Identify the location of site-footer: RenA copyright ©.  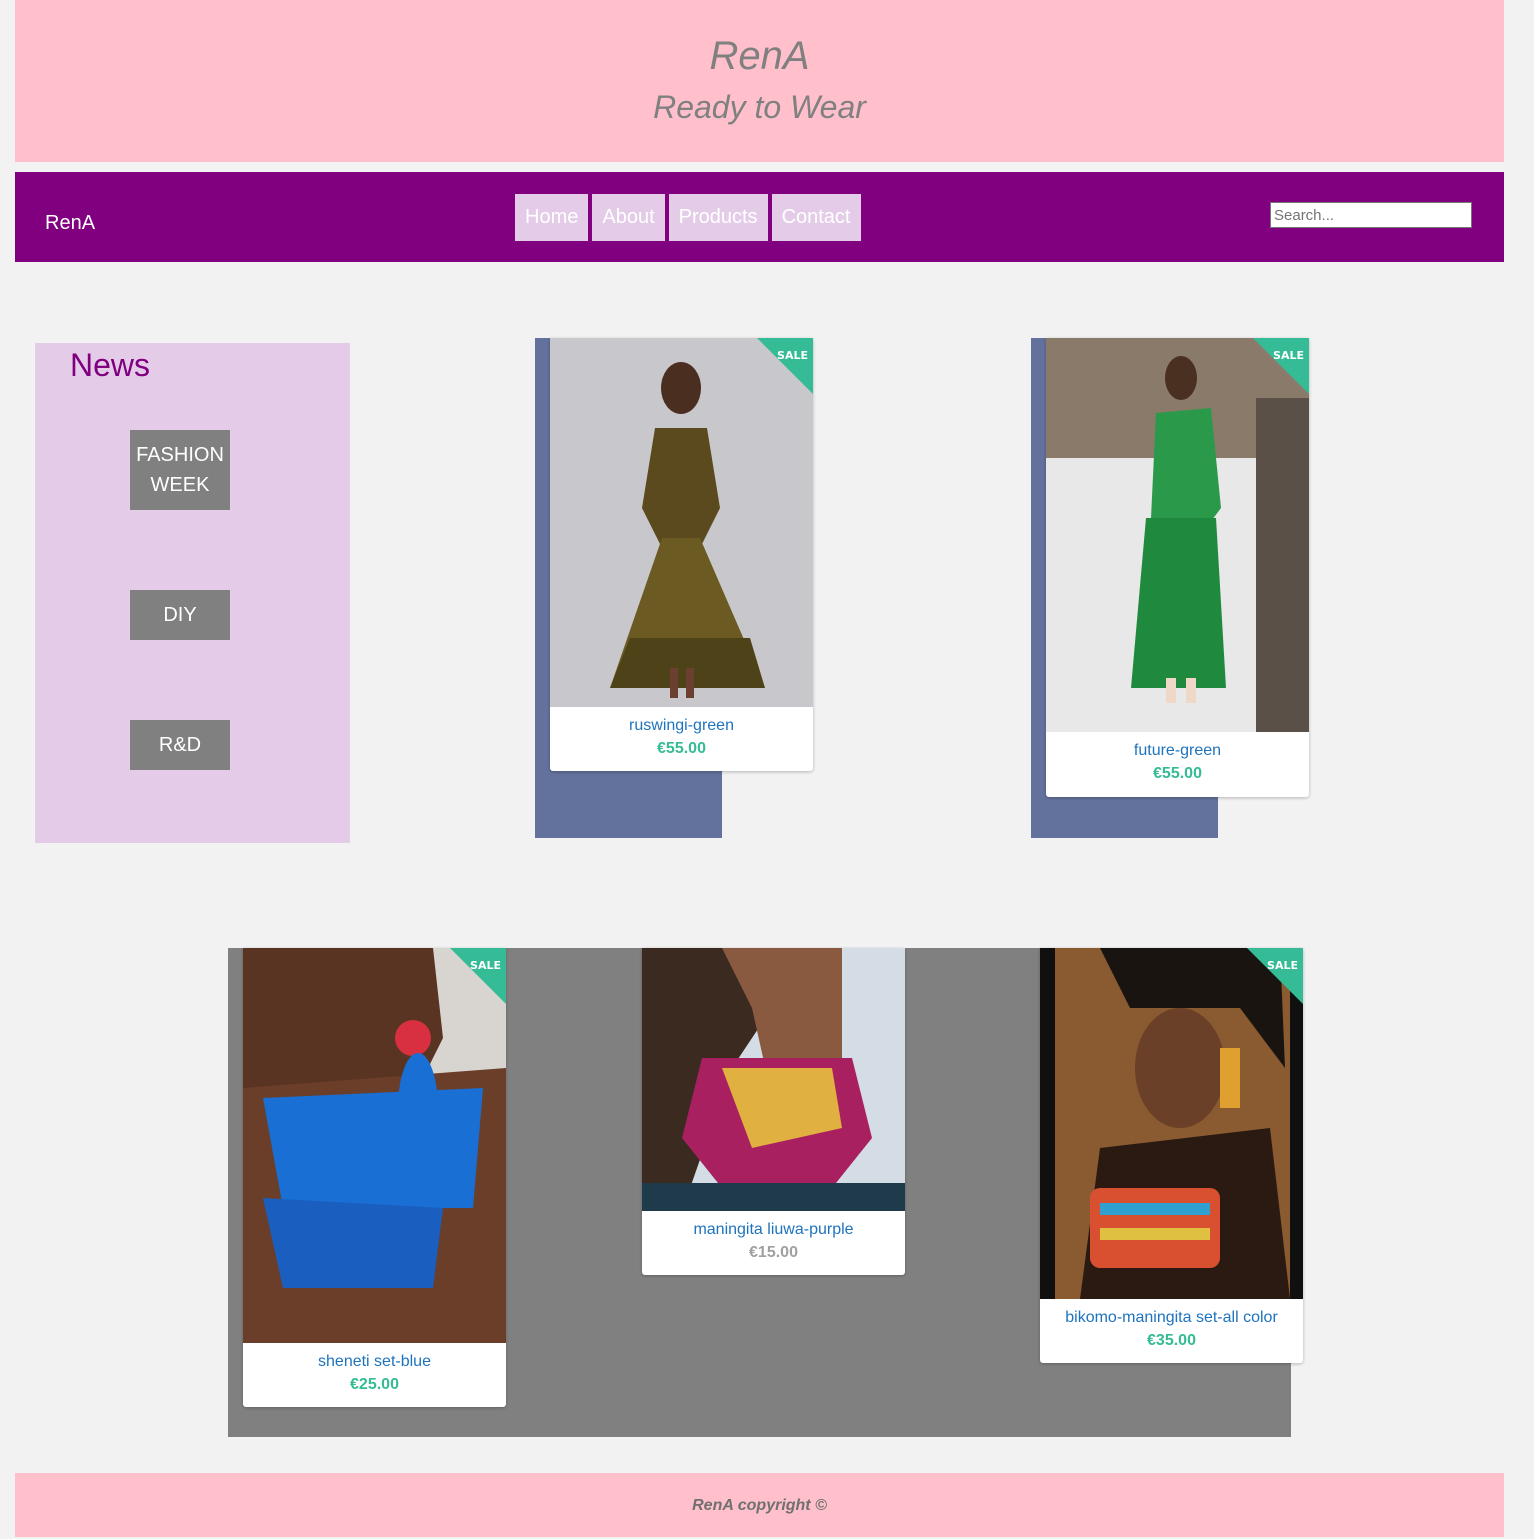
(759, 1505).